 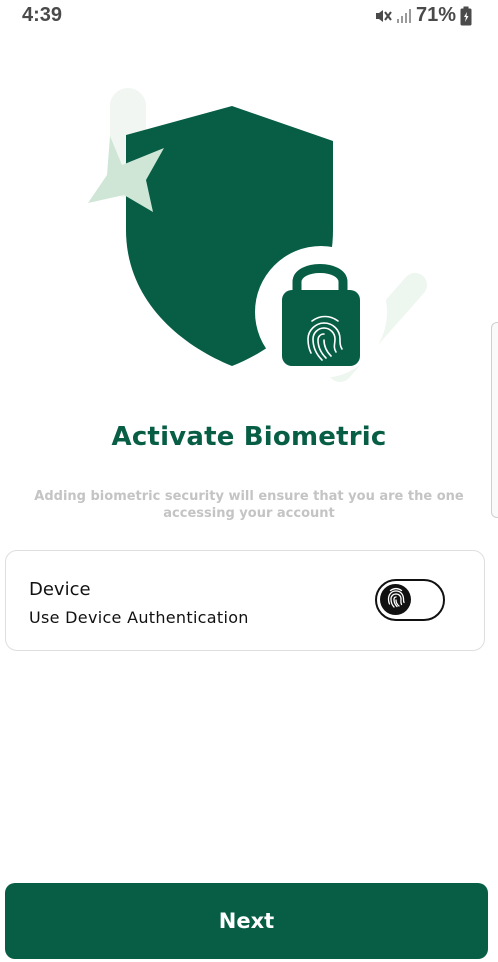 I want to click on status-bar: 4:39 71%, so click(x=249, y=17).